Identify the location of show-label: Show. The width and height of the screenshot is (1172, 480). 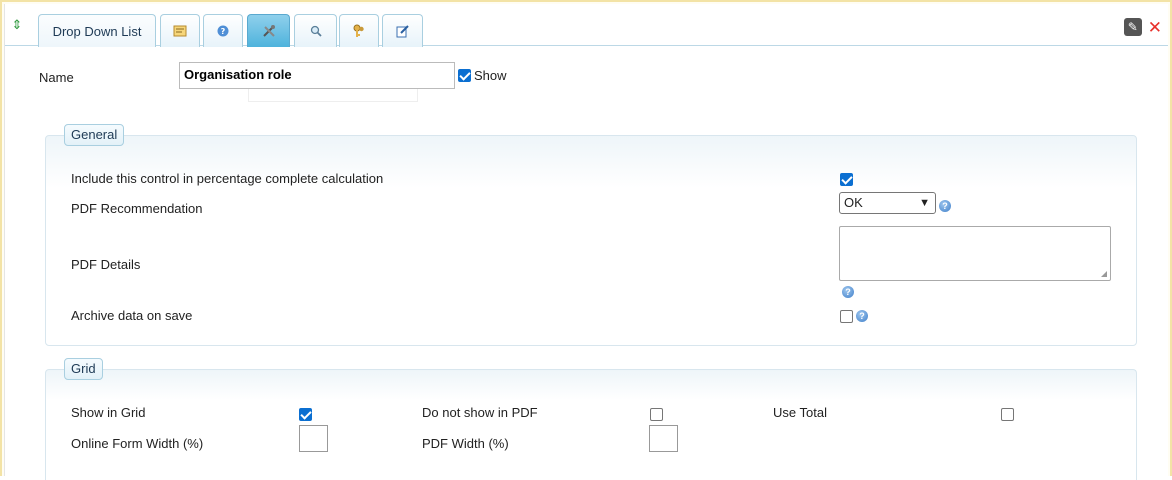
(490, 75).